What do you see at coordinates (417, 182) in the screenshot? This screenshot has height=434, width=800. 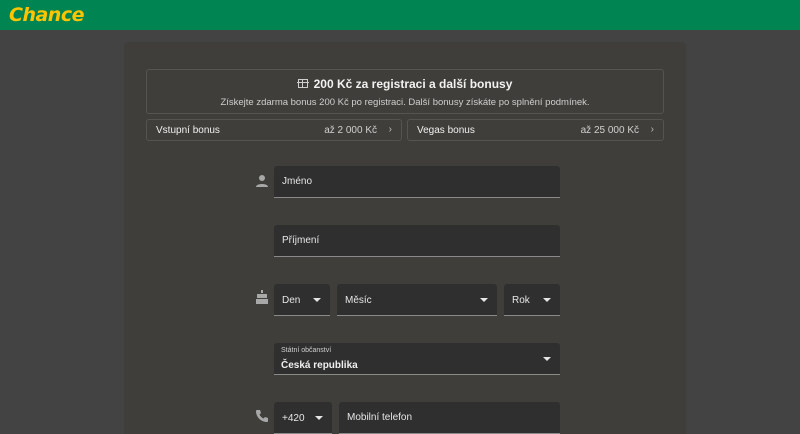 I see `first-name-input: Jméno` at bounding box center [417, 182].